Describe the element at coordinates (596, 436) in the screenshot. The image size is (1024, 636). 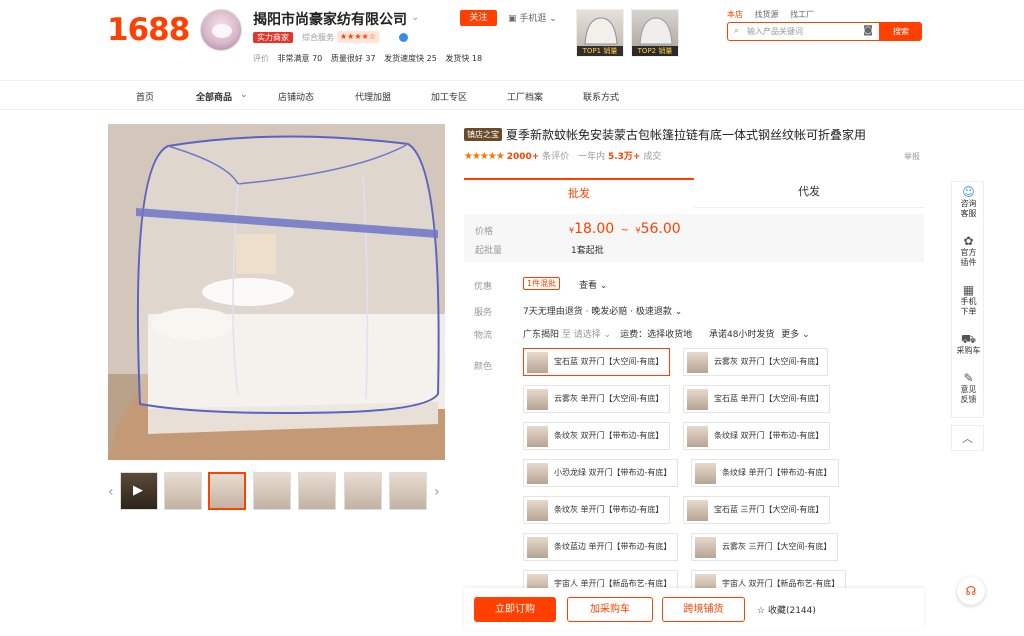
I see `color-option: 条纹灰 双开门【带布边-有底】` at that location.